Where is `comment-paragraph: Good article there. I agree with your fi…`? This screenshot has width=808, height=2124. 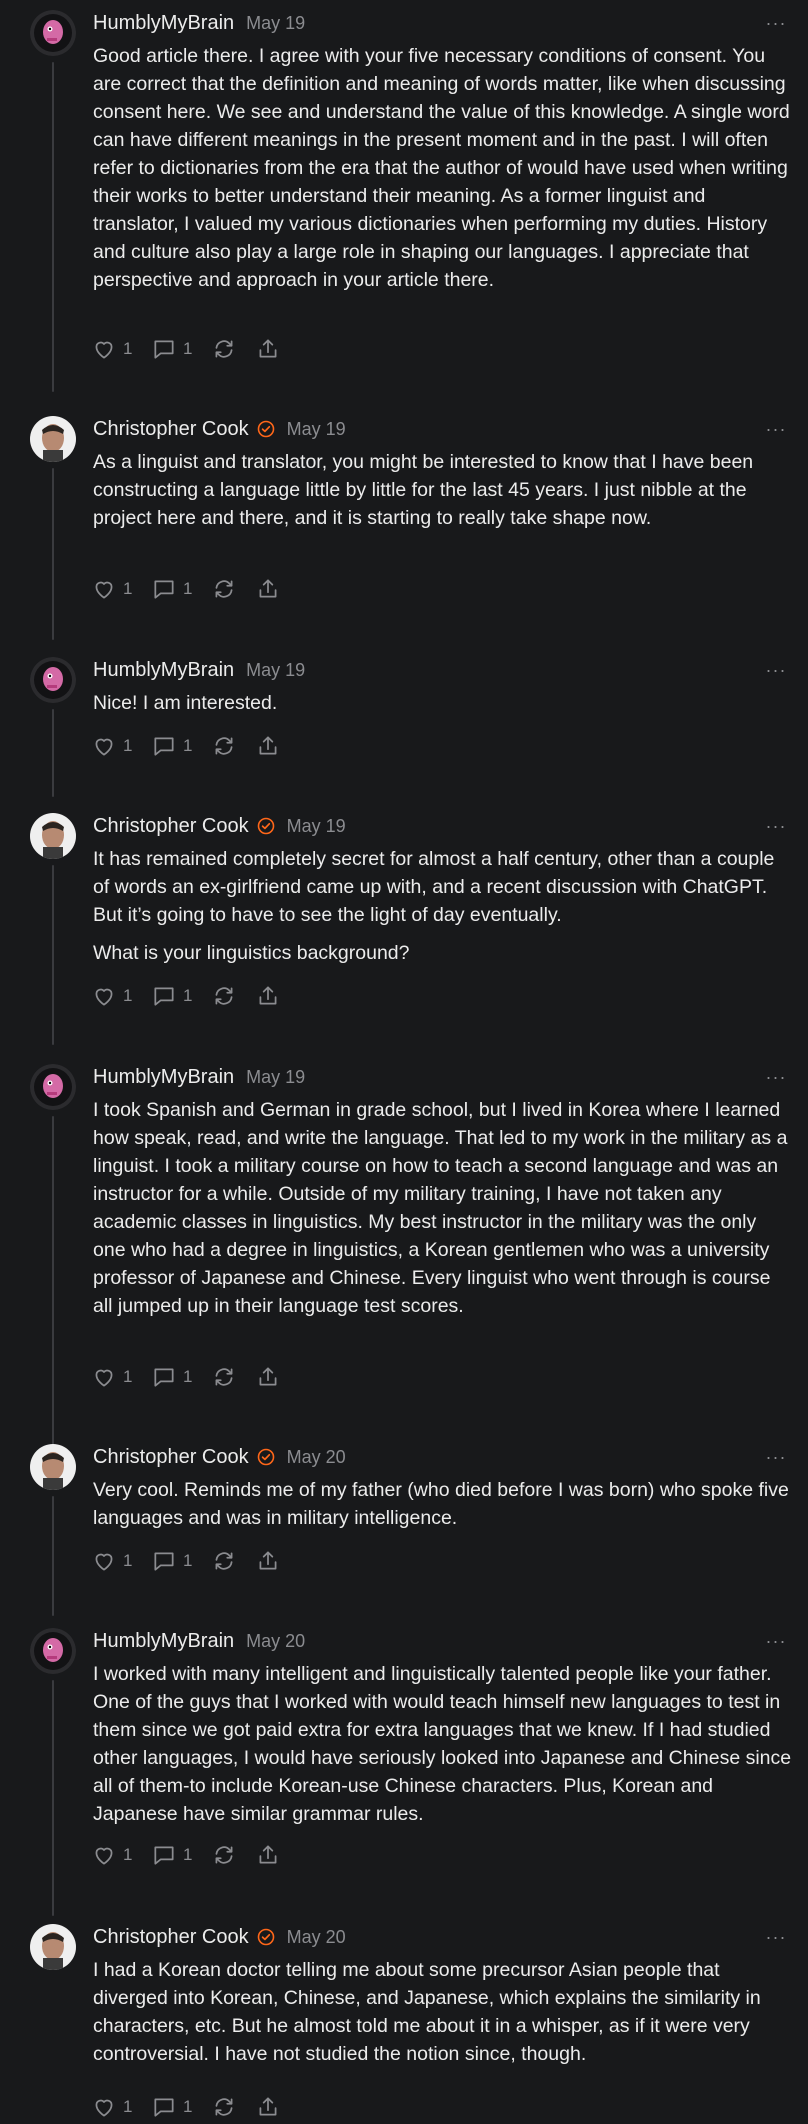 comment-paragraph: Good article there. I agree with your fi… is located at coordinates (441, 168).